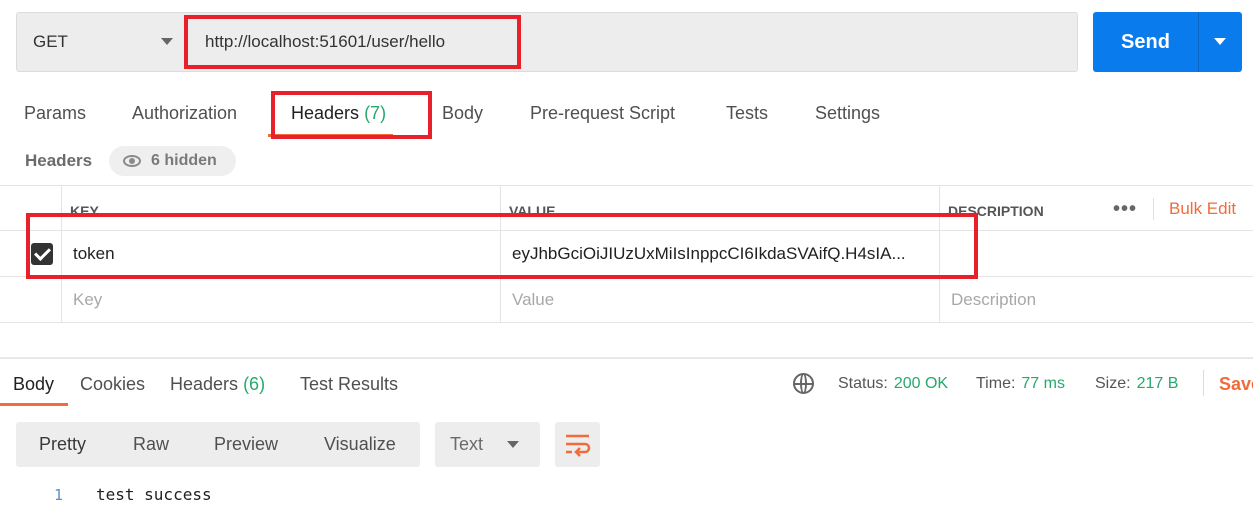  I want to click on wrap-lines-button, so click(577, 444).